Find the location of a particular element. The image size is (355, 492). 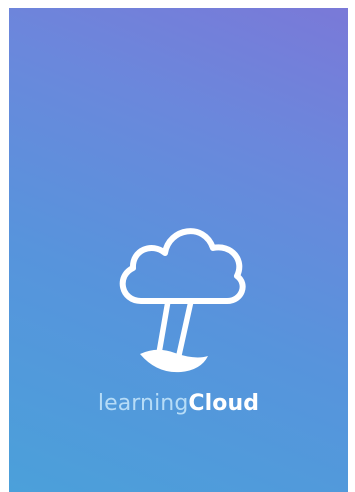

cloud-balloon-icon is located at coordinates (182, 300).